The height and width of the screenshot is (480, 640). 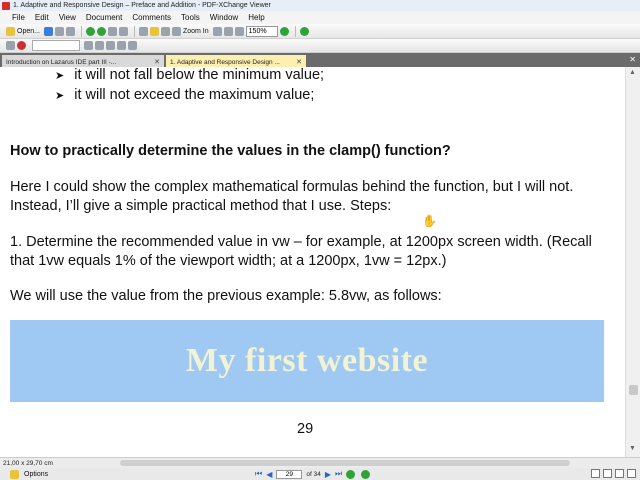 I want to click on go-forward-icon, so click(x=366, y=474).